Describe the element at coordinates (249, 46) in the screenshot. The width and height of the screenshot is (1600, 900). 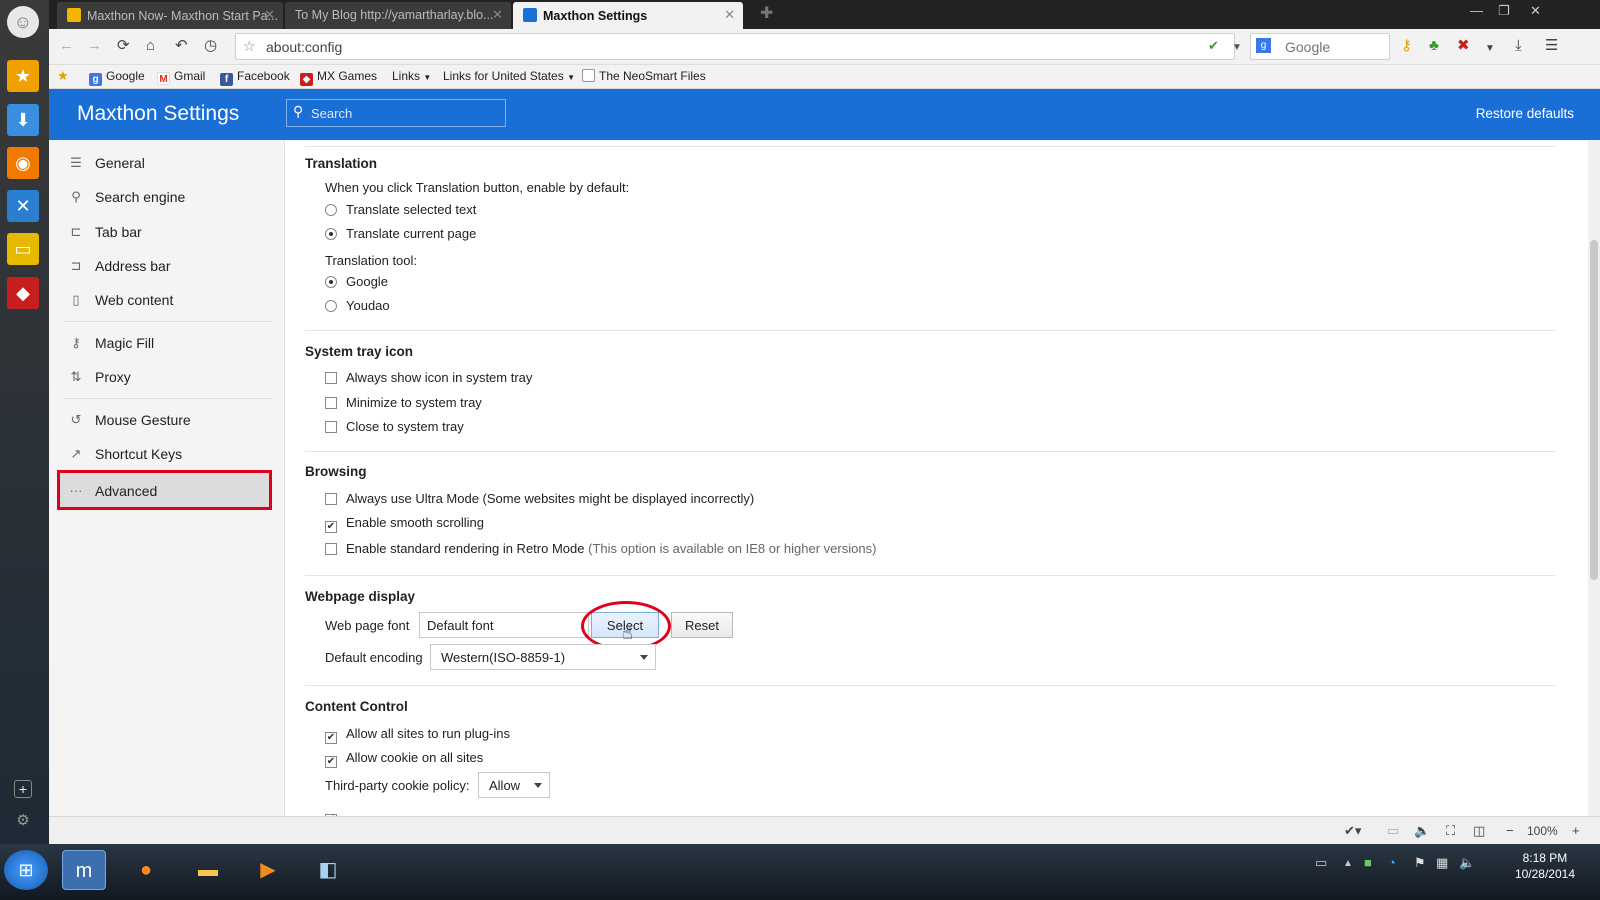
I see `bookmark-star-icon: ☆` at that location.